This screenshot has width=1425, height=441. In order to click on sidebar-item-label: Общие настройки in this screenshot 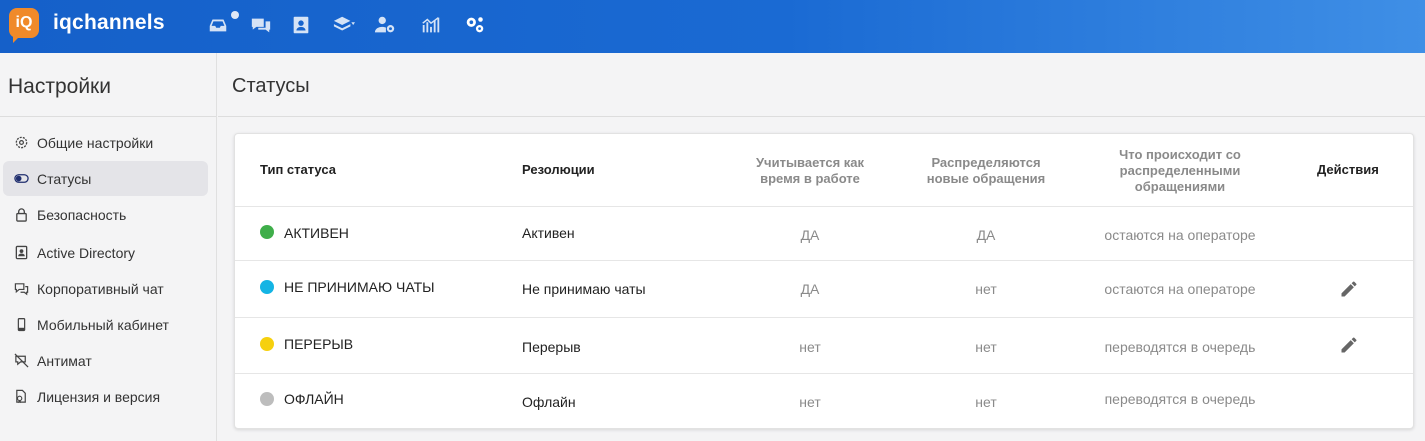, I will do `click(95, 142)`.